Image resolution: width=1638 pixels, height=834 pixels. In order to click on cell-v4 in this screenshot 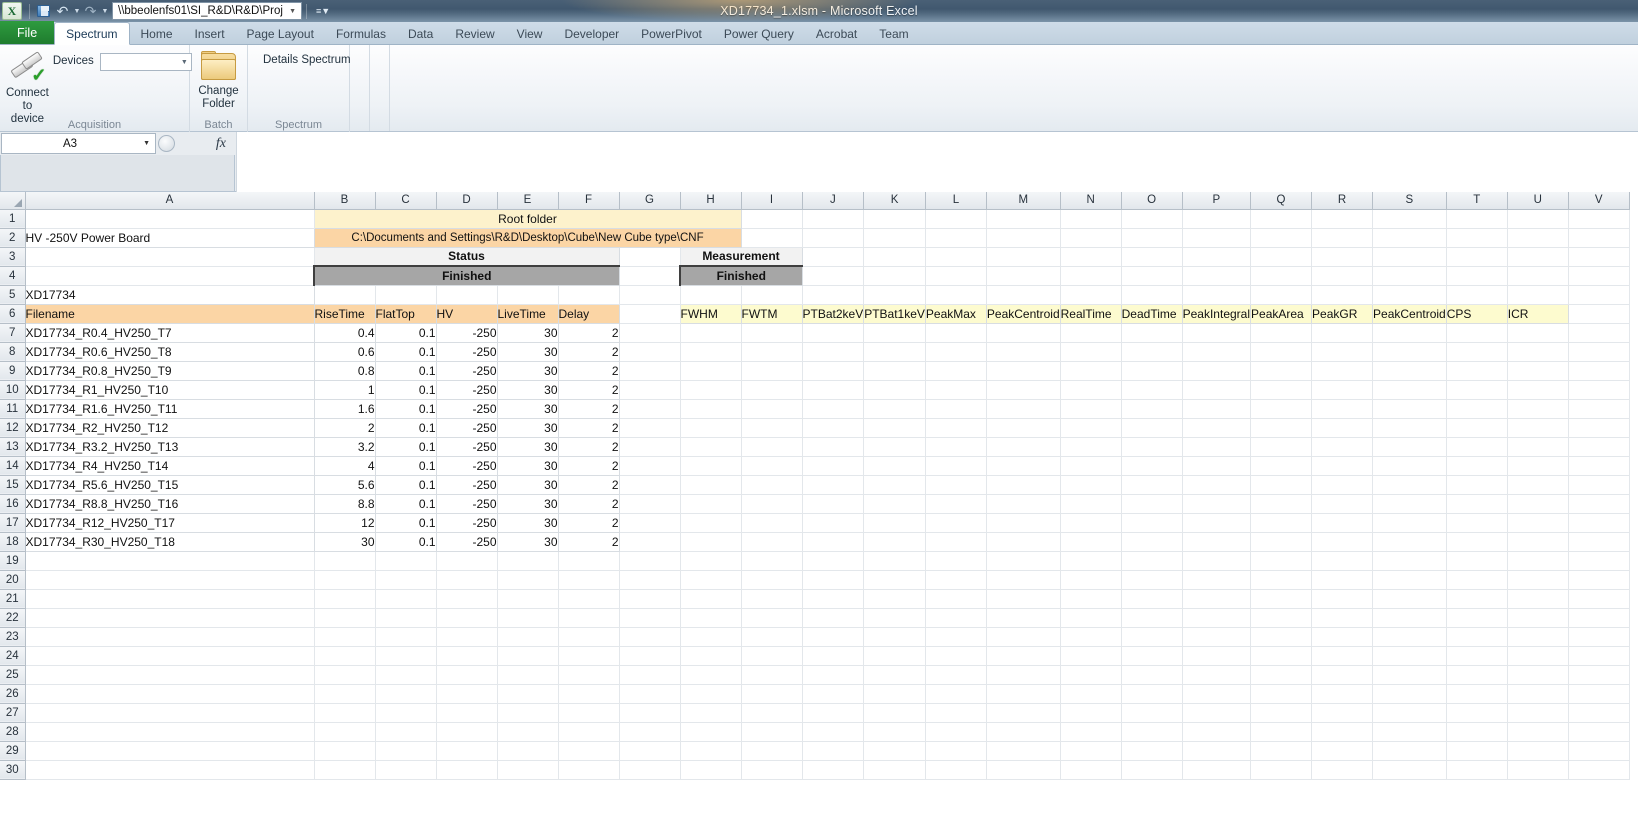, I will do `click(1599, 276)`.